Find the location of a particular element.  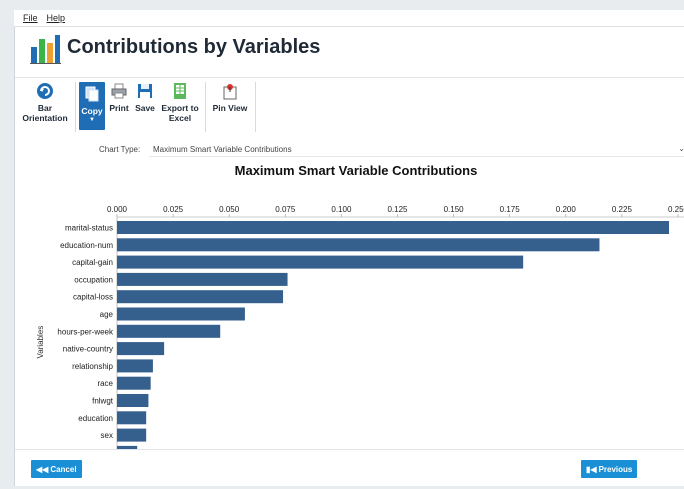

title-area: Contributions by Variables is located at coordinates (349, 50).